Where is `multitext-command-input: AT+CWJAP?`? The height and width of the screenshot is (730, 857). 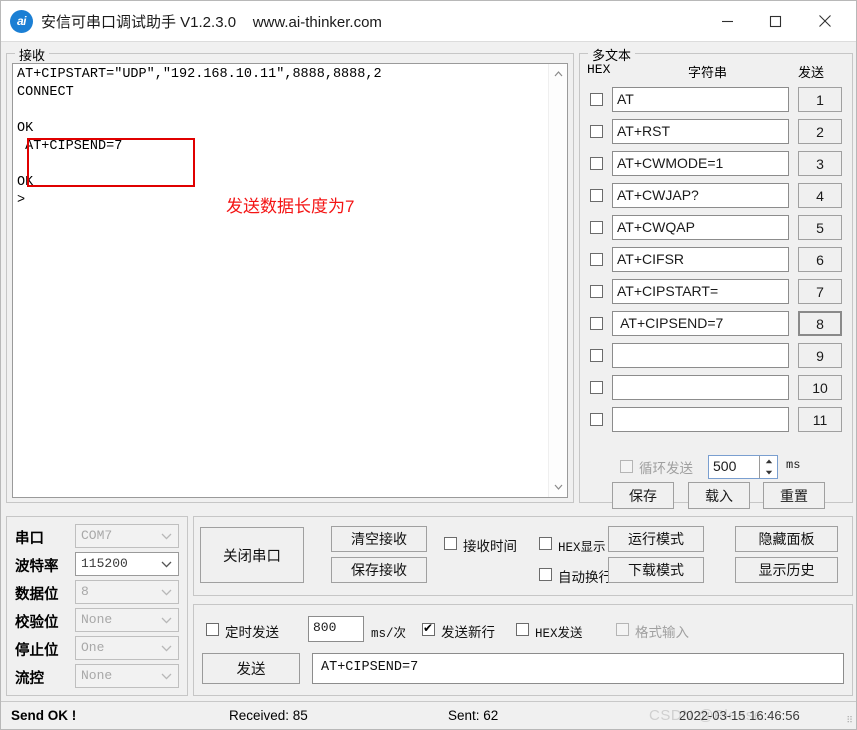
multitext-command-input: AT+CWJAP? is located at coordinates (700, 195).